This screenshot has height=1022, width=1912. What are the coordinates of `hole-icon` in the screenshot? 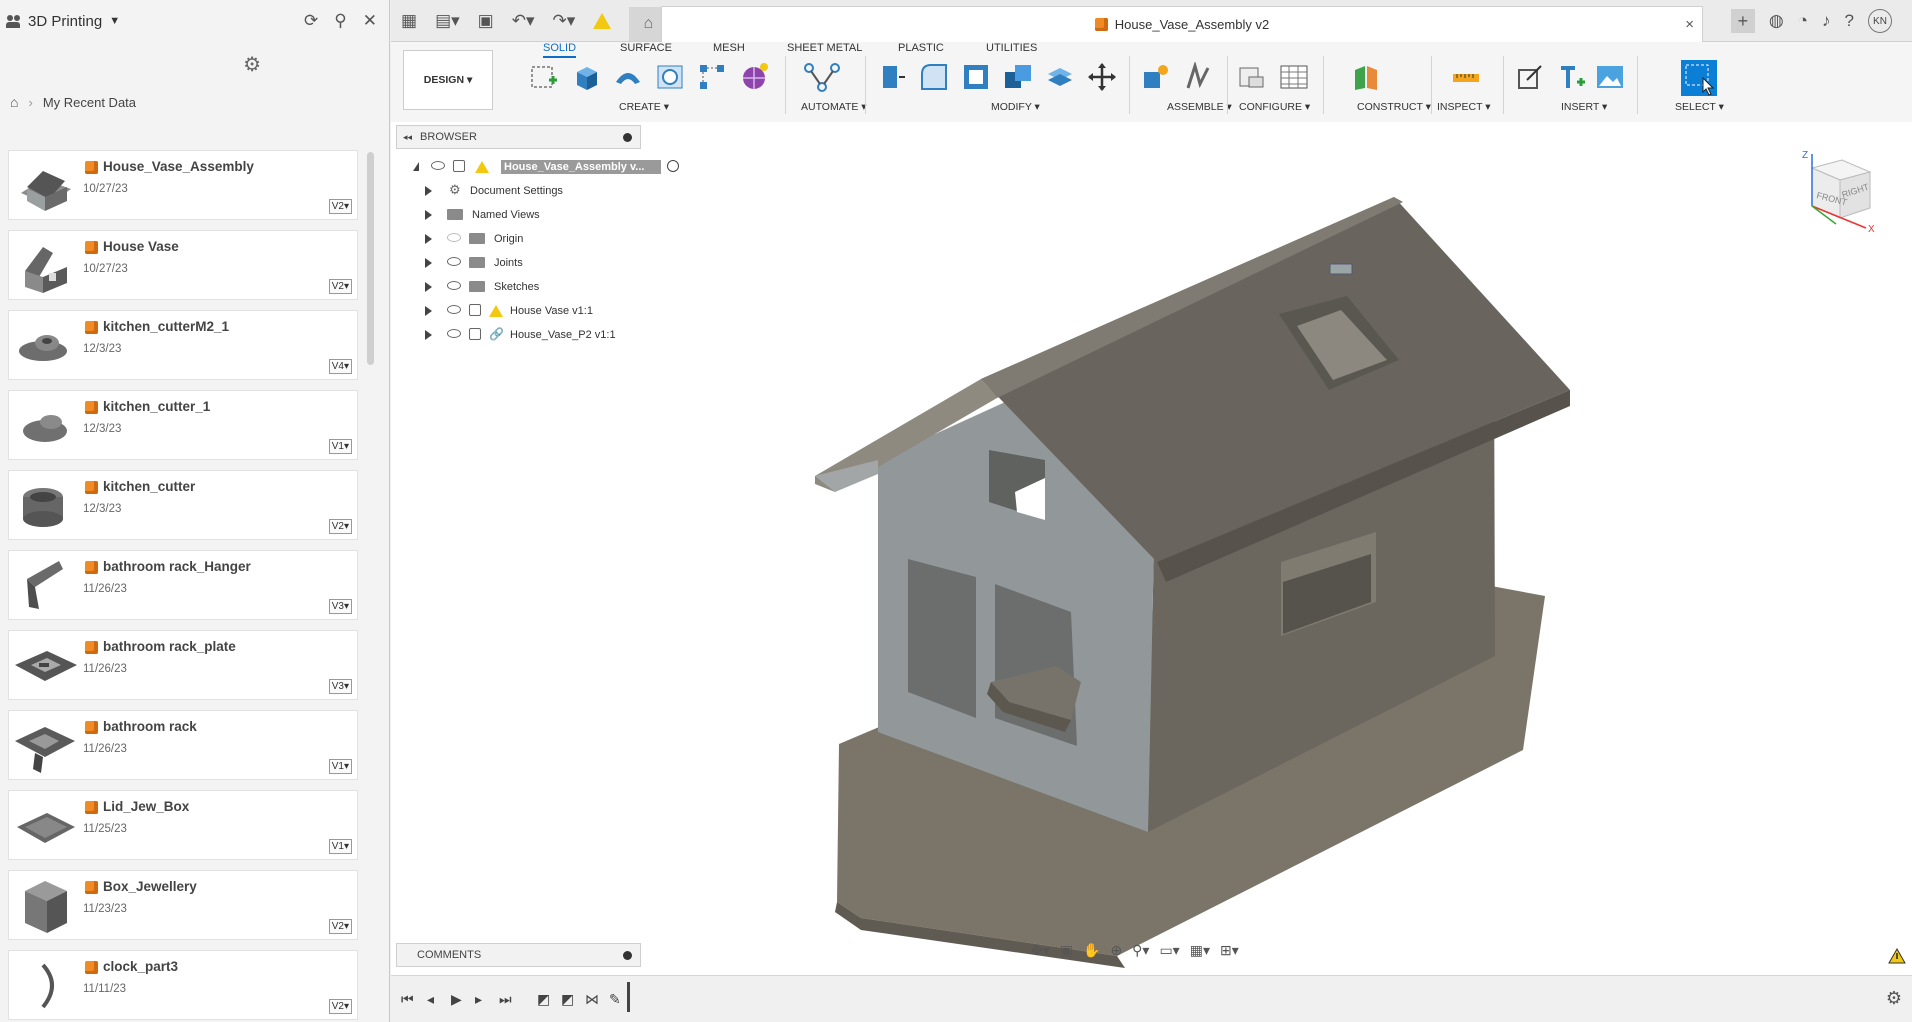 It's located at (670, 77).